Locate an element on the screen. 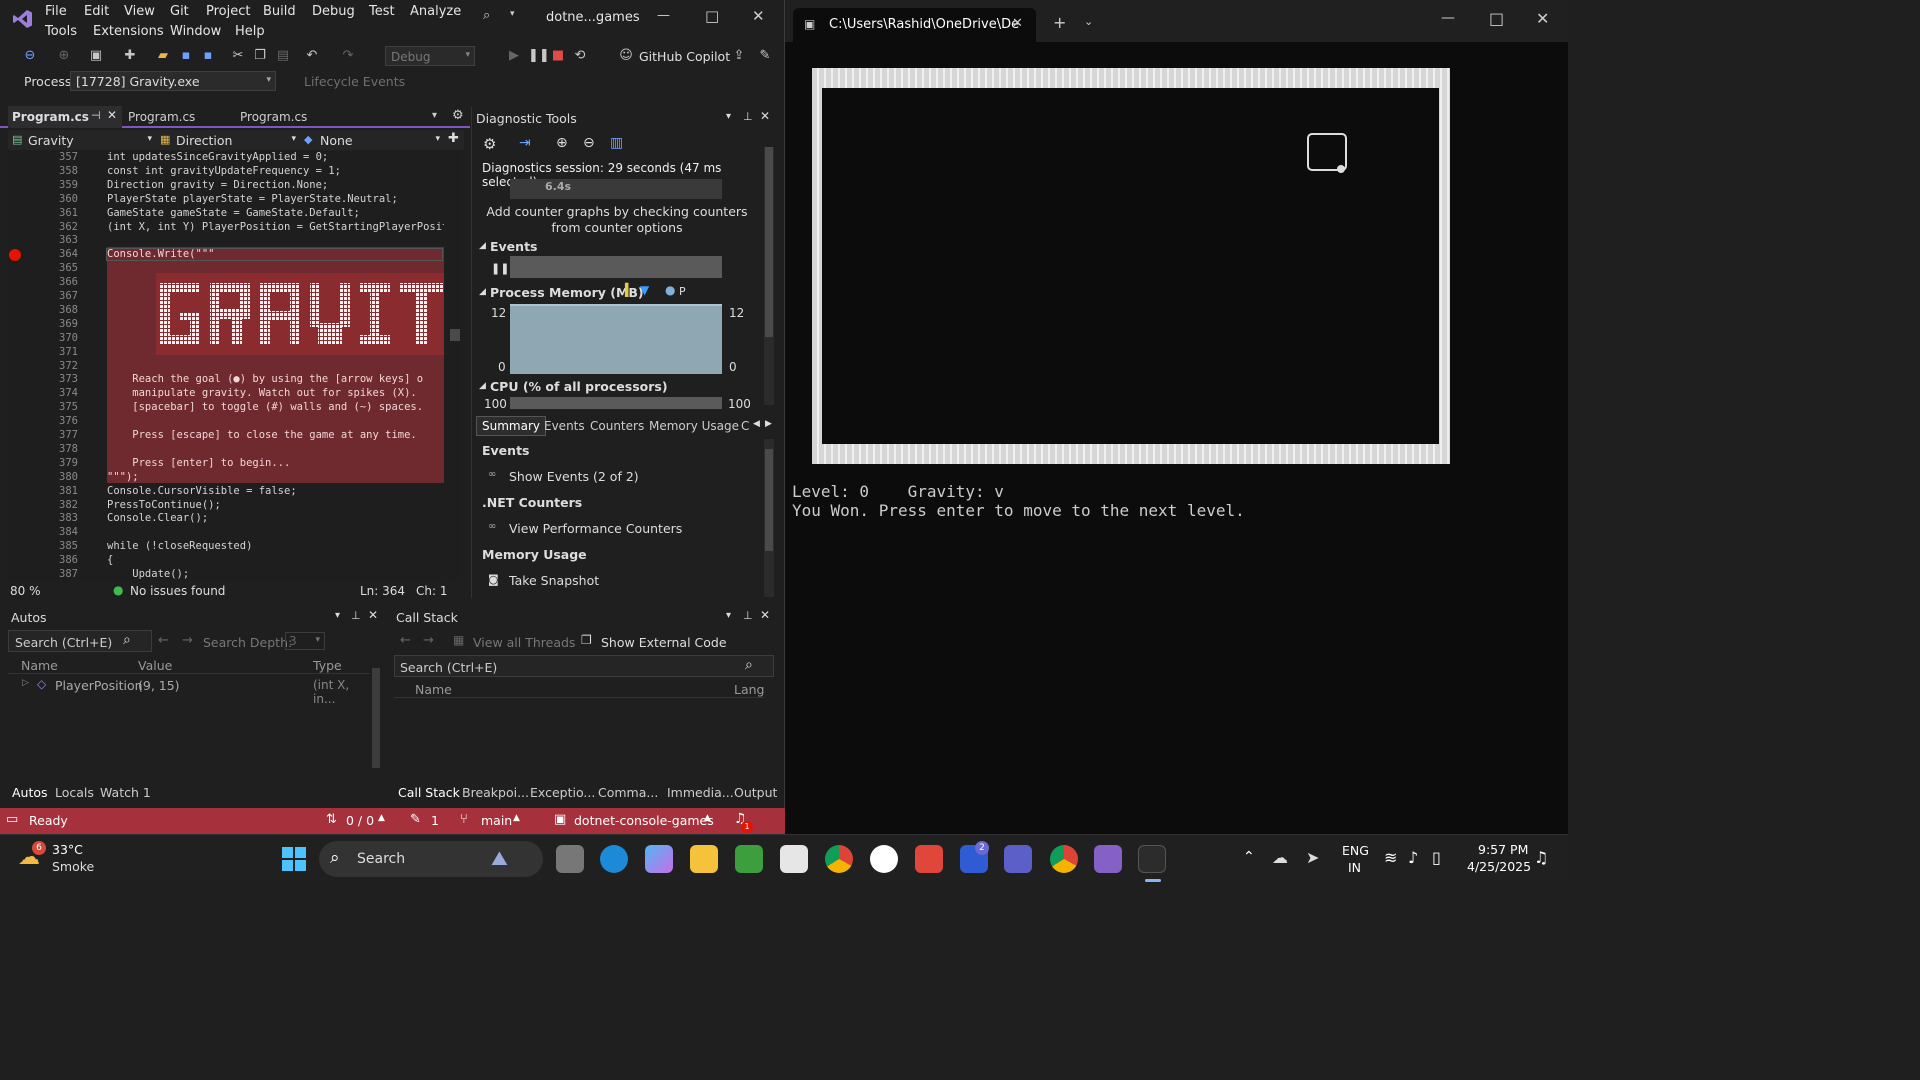 This screenshot has width=1920, height=1080. clock-date: 4/25/2025 is located at coordinates (1499, 866).